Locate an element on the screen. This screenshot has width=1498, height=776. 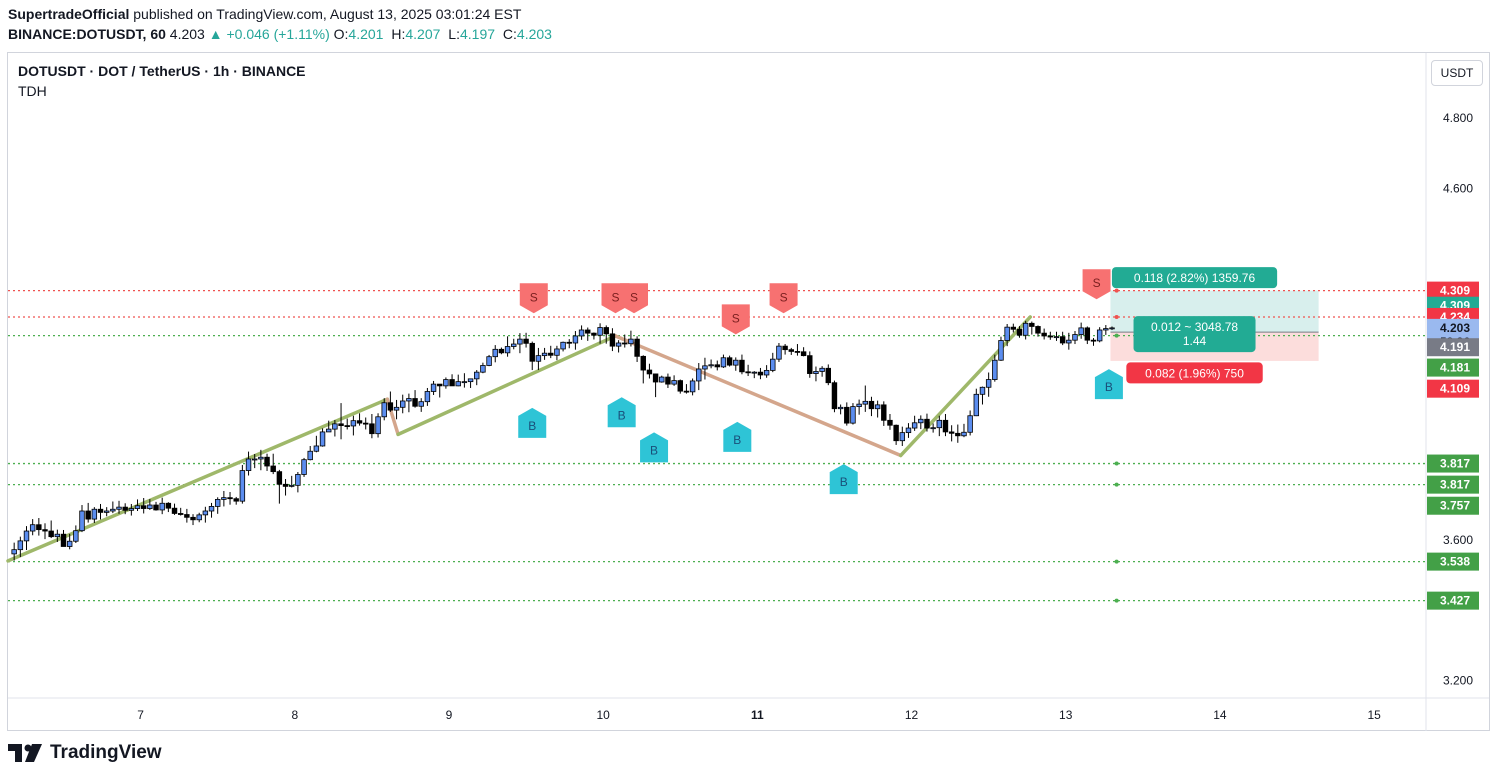
indicator-name: TDH is located at coordinates (32, 91).